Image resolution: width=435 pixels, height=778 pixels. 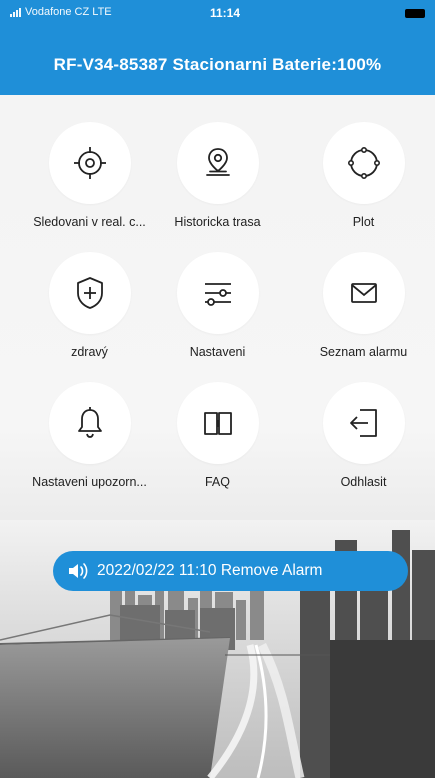 I want to click on alarm-notification-banner: 2022/02/22 11:10 Remove Alarm, so click(x=230, y=571).